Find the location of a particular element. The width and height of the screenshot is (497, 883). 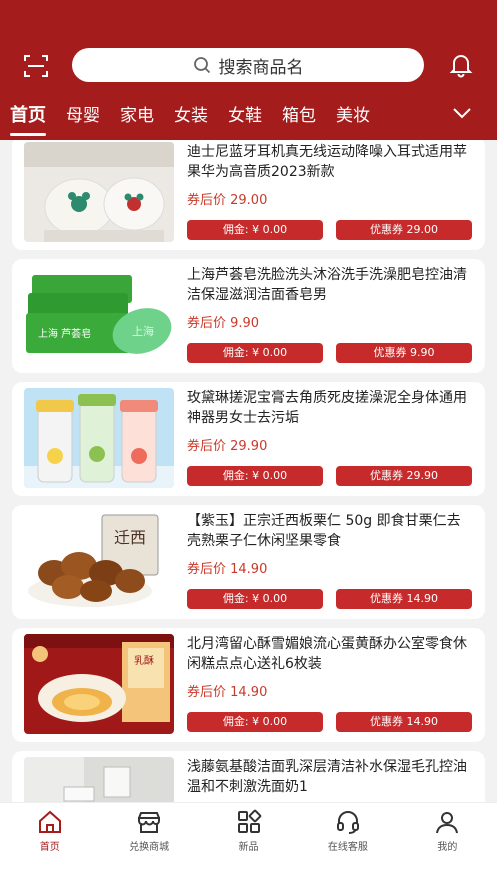

scan-icon is located at coordinates (36, 66).